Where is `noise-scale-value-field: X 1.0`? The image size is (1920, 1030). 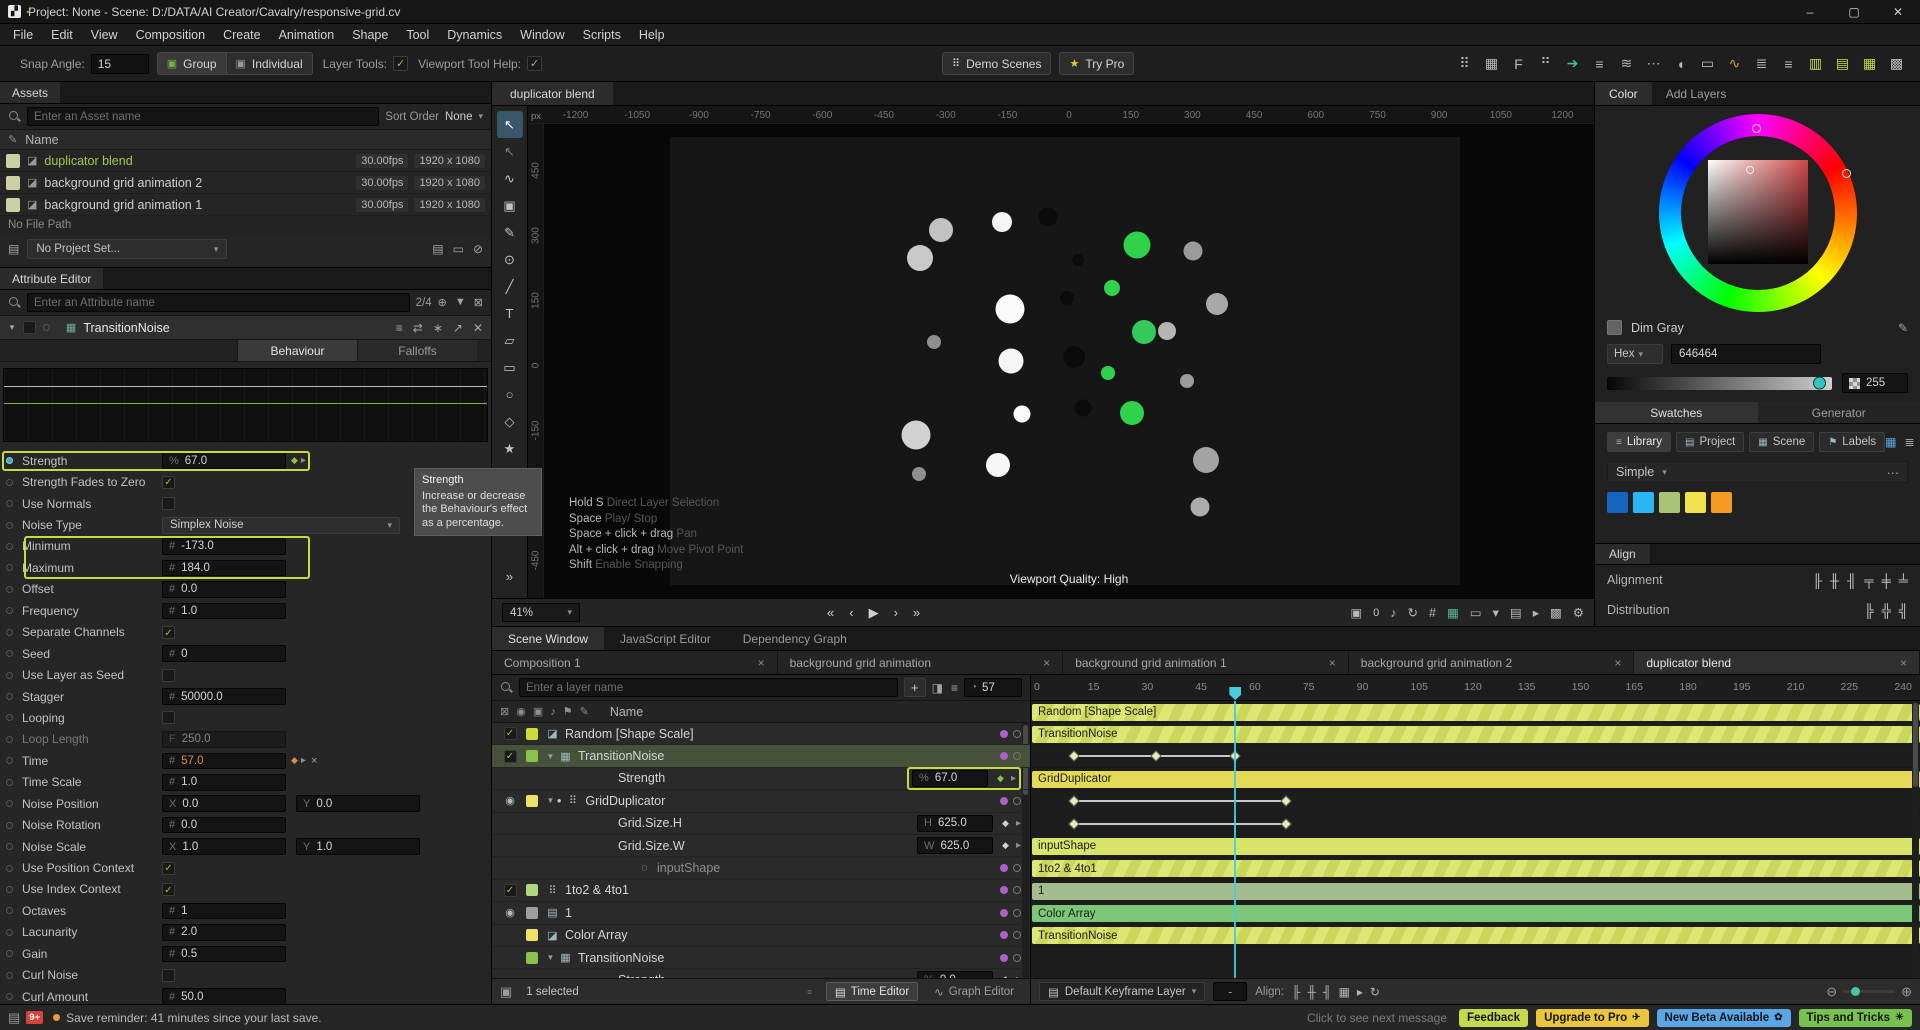
noise-scale-value-field: X 1.0 is located at coordinates (224, 846).